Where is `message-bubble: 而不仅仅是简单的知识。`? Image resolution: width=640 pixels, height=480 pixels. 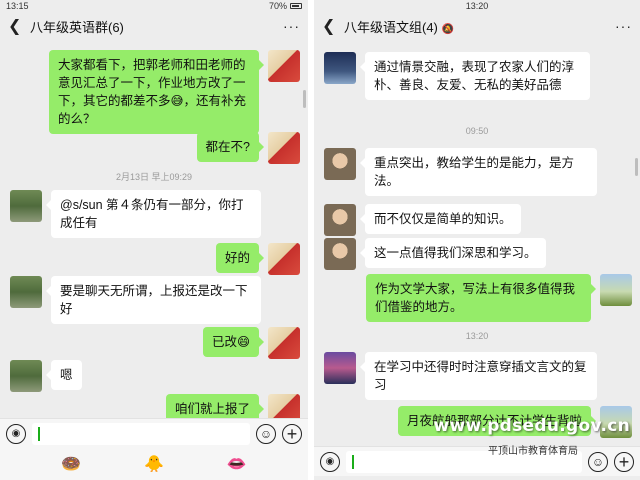 message-bubble: 而不仅仅是简单的知识。 is located at coordinates (440, 219).